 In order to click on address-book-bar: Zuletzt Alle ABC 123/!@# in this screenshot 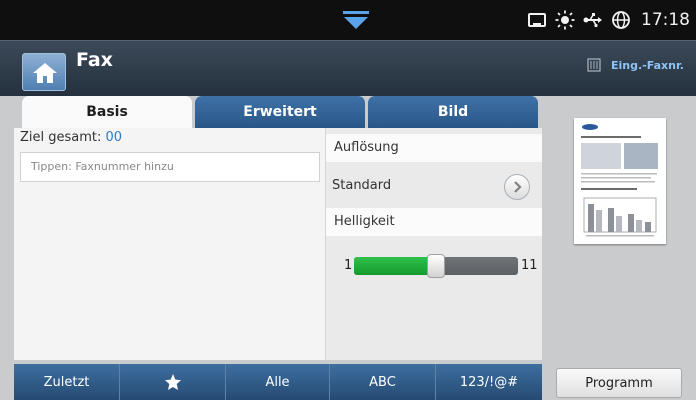, I will do `click(278, 382)`.